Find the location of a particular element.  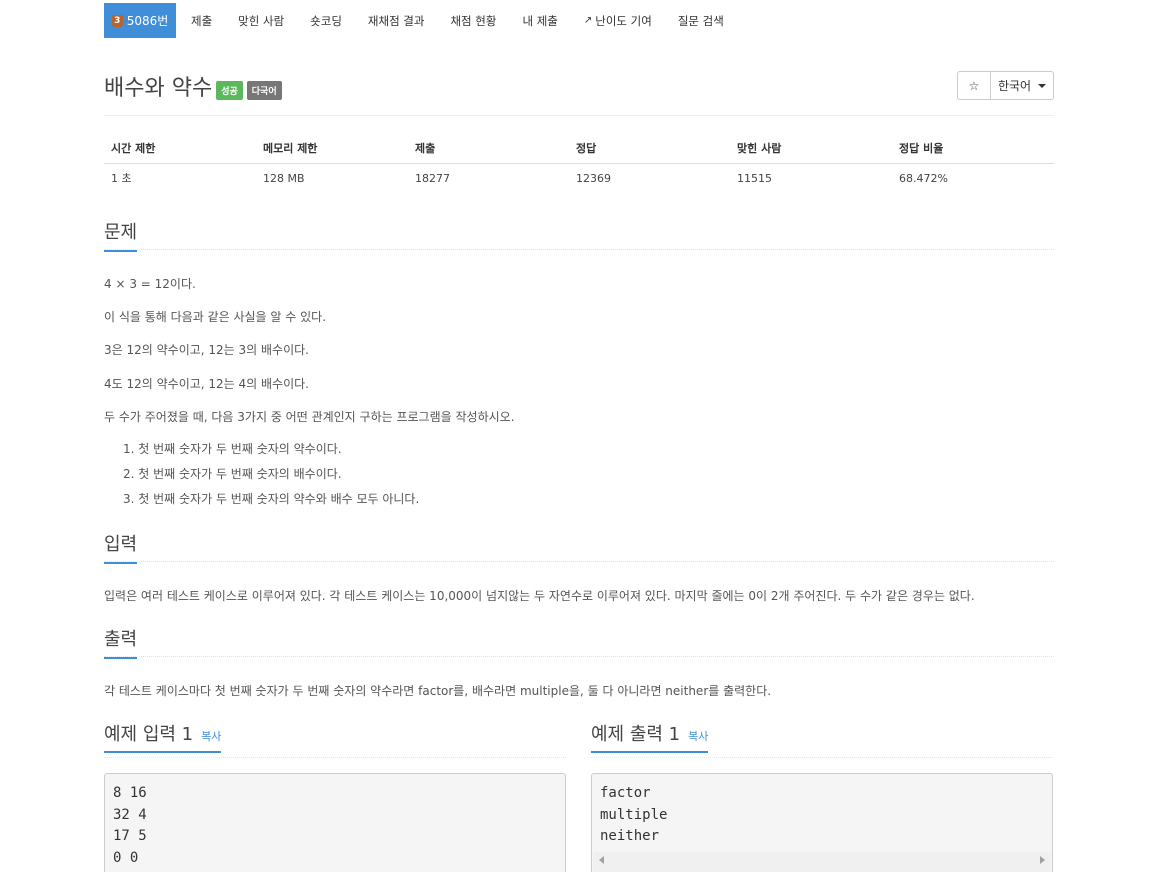

nav-rejudge: 재채점 결과 is located at coordinates (396, 20).